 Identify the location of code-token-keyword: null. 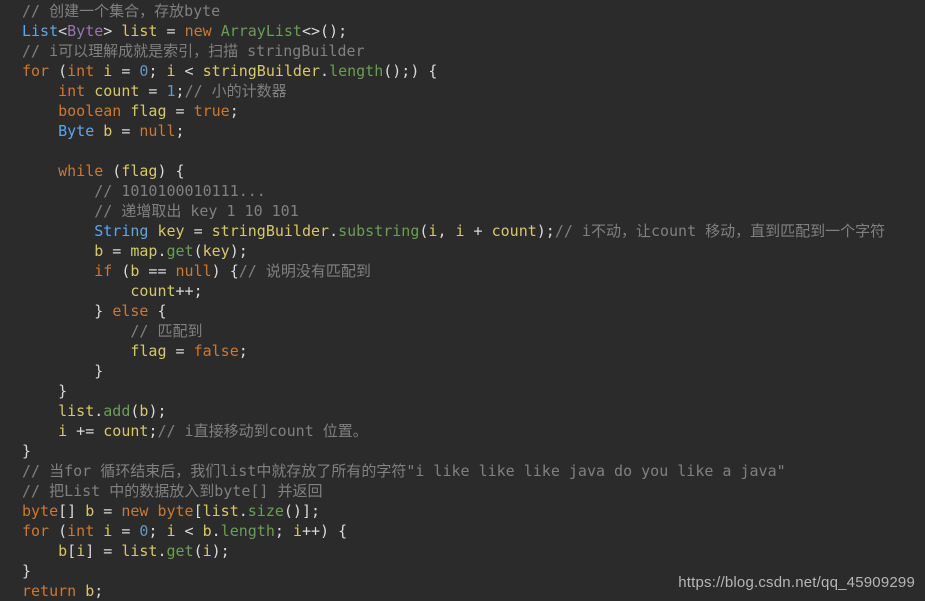
(193, 271).